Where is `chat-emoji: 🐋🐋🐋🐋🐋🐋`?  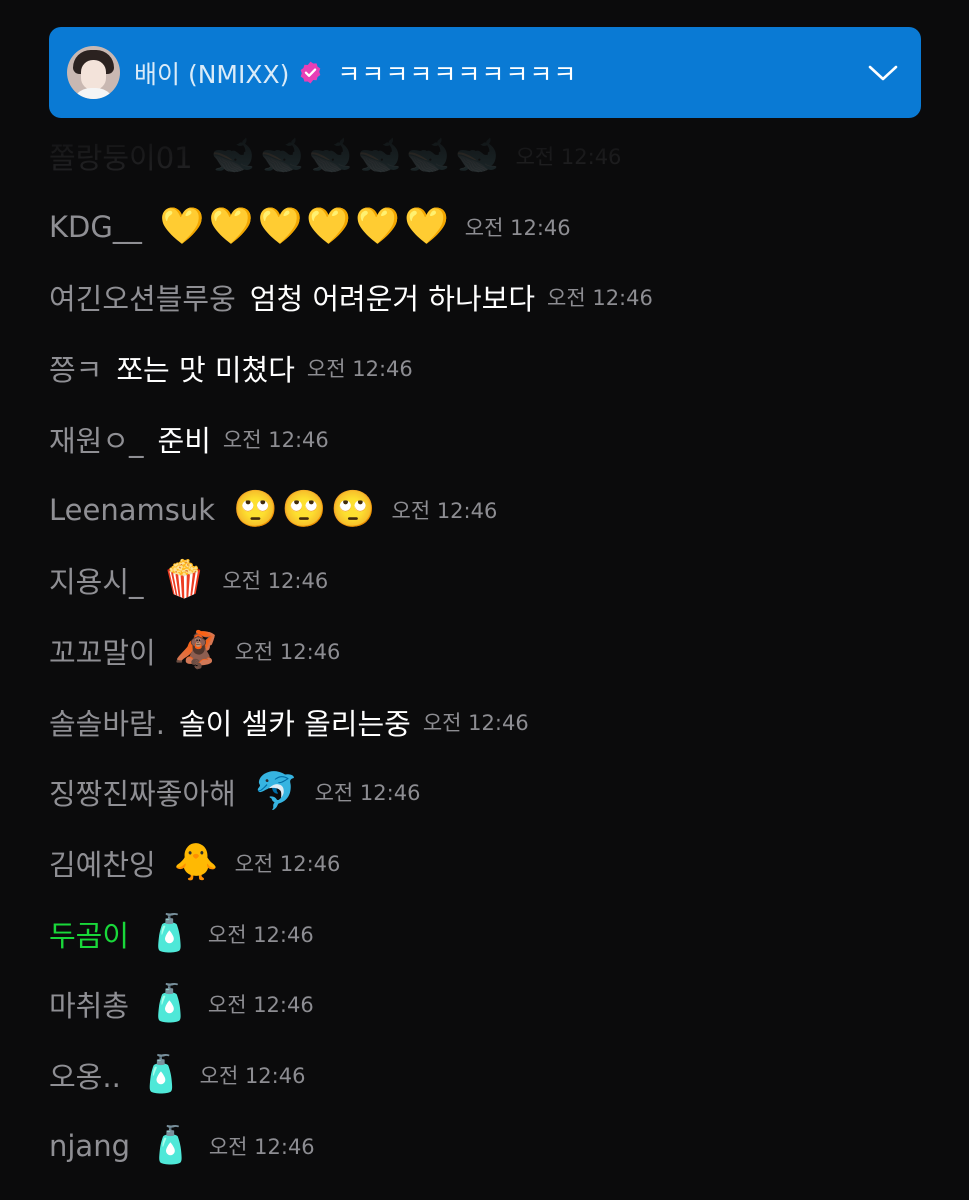 chat-emoji: 🐋🐋🐋🐋🐋🐋 is located at coordinates (357, 155).